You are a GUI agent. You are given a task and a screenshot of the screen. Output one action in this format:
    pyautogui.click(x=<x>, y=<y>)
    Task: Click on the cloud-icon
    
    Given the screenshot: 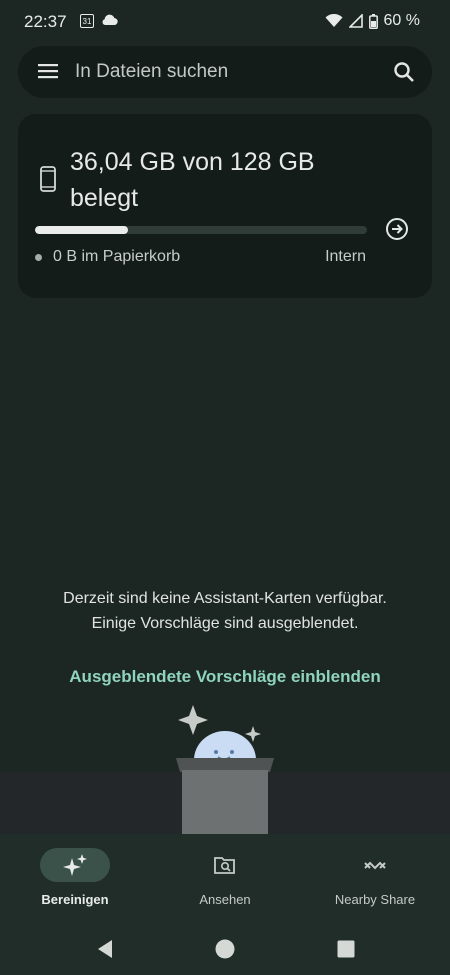 What is the action you would take?
    pyautogui.click(x=110, y=20)
    